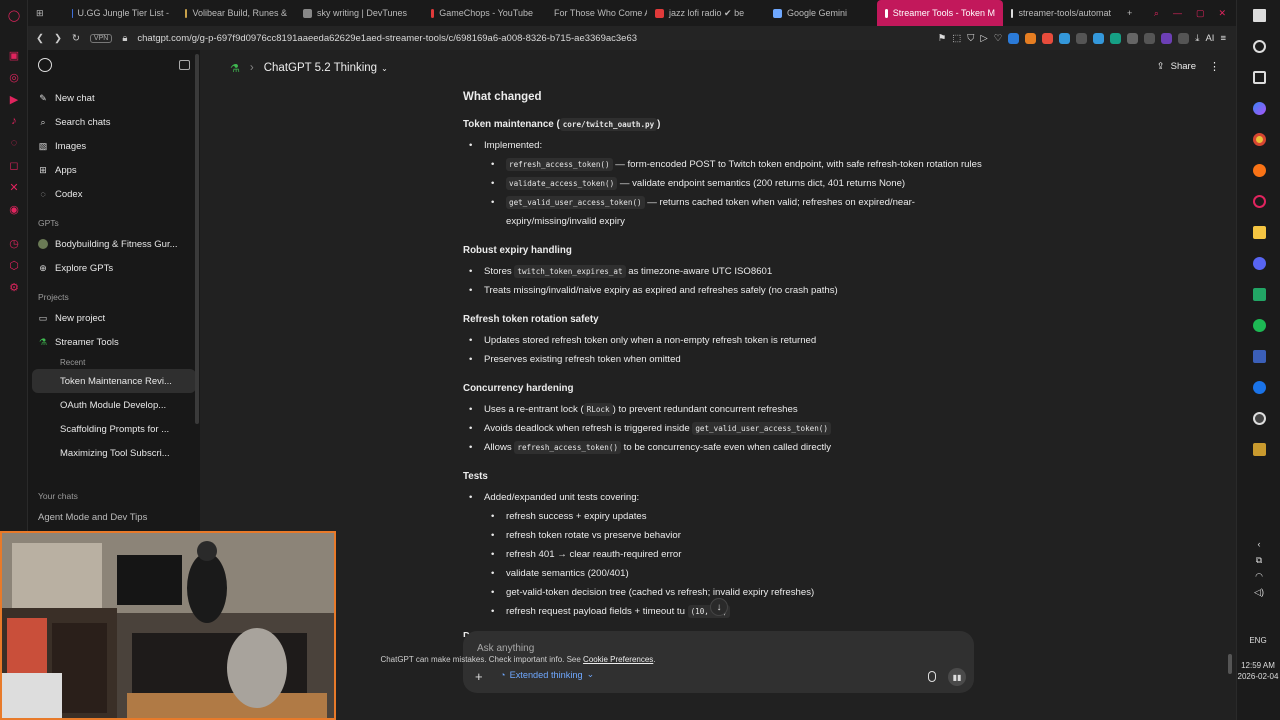  Describe the element at coordinates (58, 38) in the screenshot. I see `forward-icon: ❯` at that location.